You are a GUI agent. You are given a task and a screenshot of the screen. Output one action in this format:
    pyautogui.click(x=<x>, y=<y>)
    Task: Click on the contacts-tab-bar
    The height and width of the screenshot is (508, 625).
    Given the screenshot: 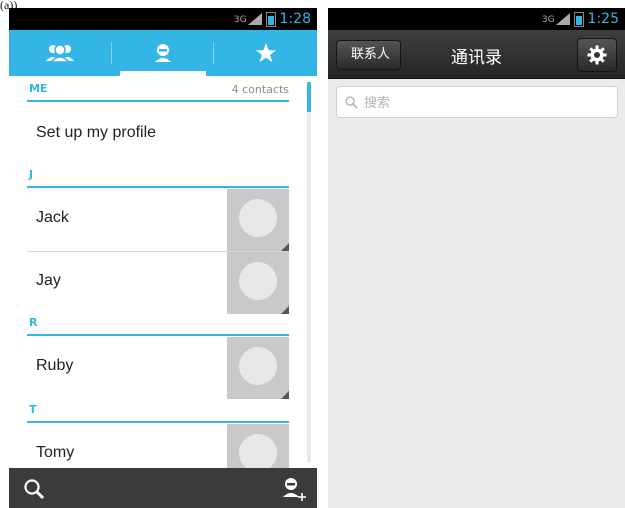 What is the action you would take?
    pyautogui.click(x=163, y=53)
    